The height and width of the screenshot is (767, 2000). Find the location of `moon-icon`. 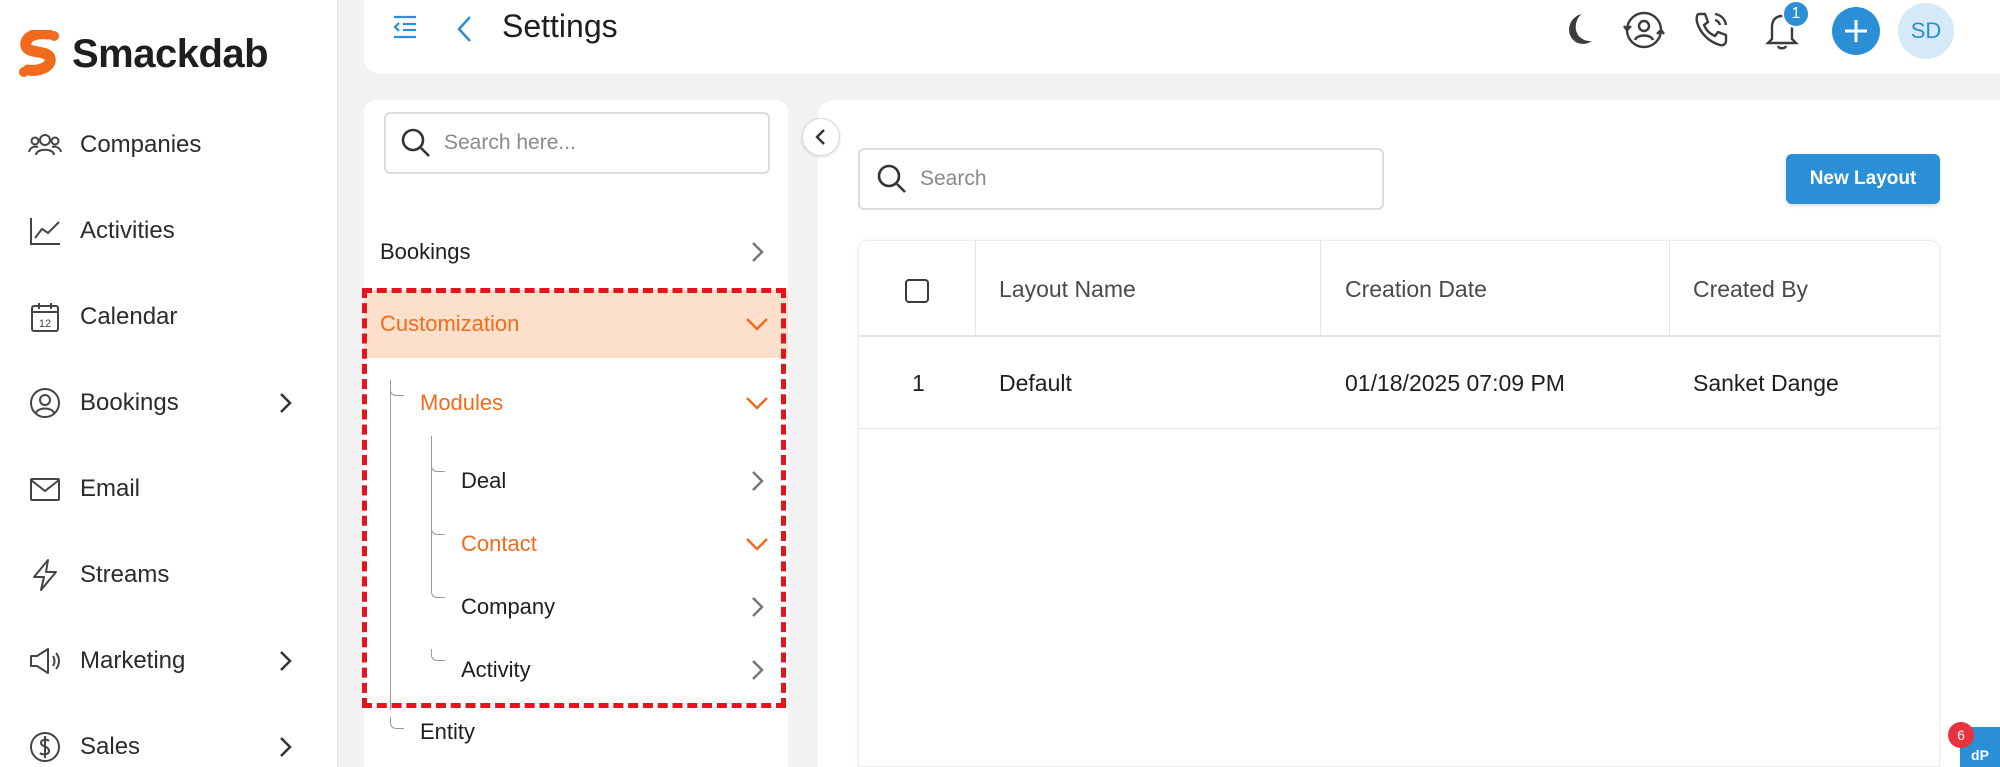

moon-icon is located at coordinates (1580, 29).